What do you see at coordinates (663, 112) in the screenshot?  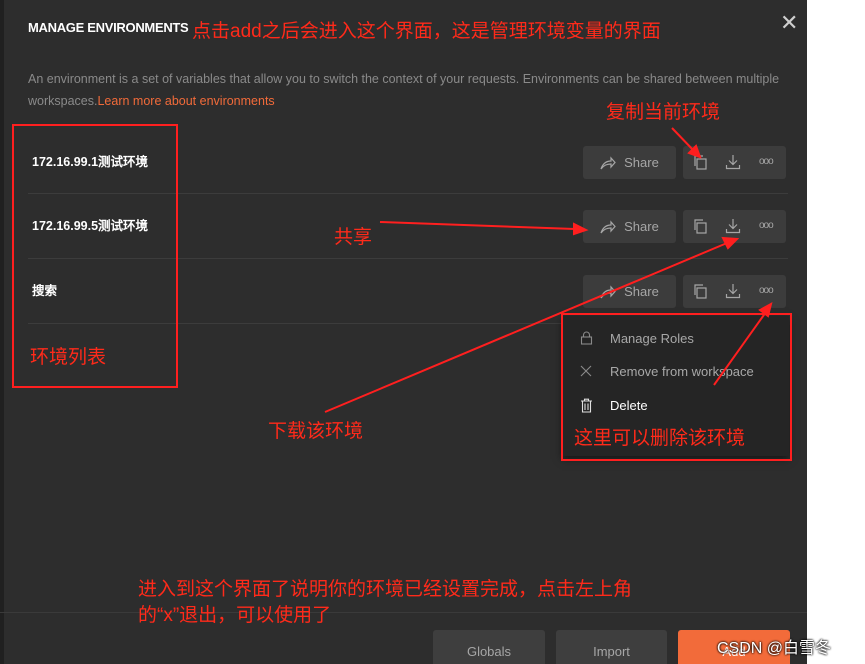 I see `annotation-copy-note: 复制当前环境` at bounding box center [663, 112].